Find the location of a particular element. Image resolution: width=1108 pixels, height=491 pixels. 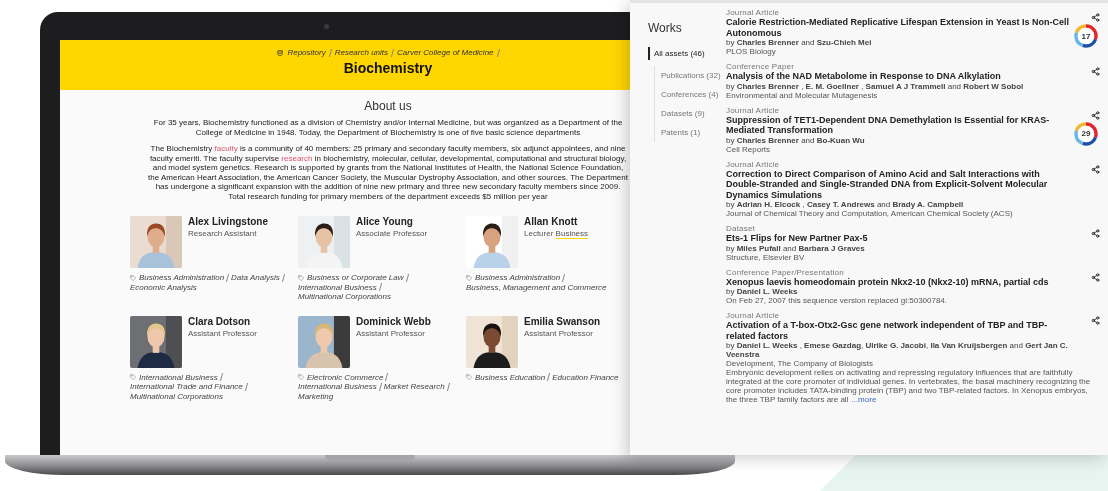

work-source: Cell Reports is located at coordinates (748, 149).